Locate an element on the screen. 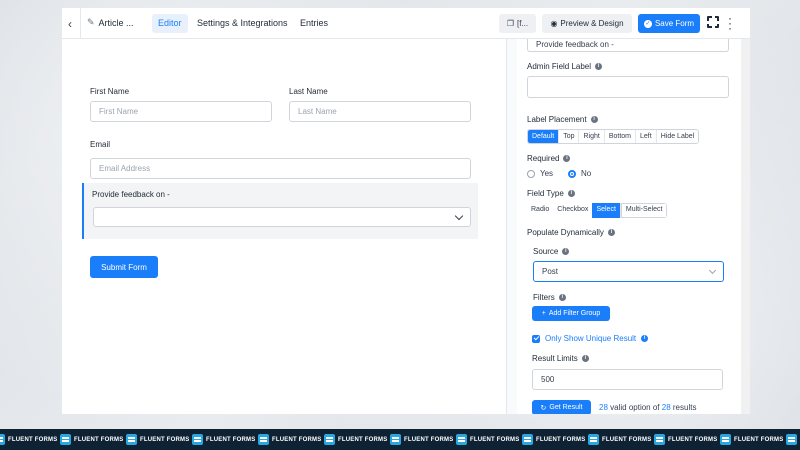 This screenshot has height=450, width=800. required-yes-radio: Yes is located at coordinates (540, 173).